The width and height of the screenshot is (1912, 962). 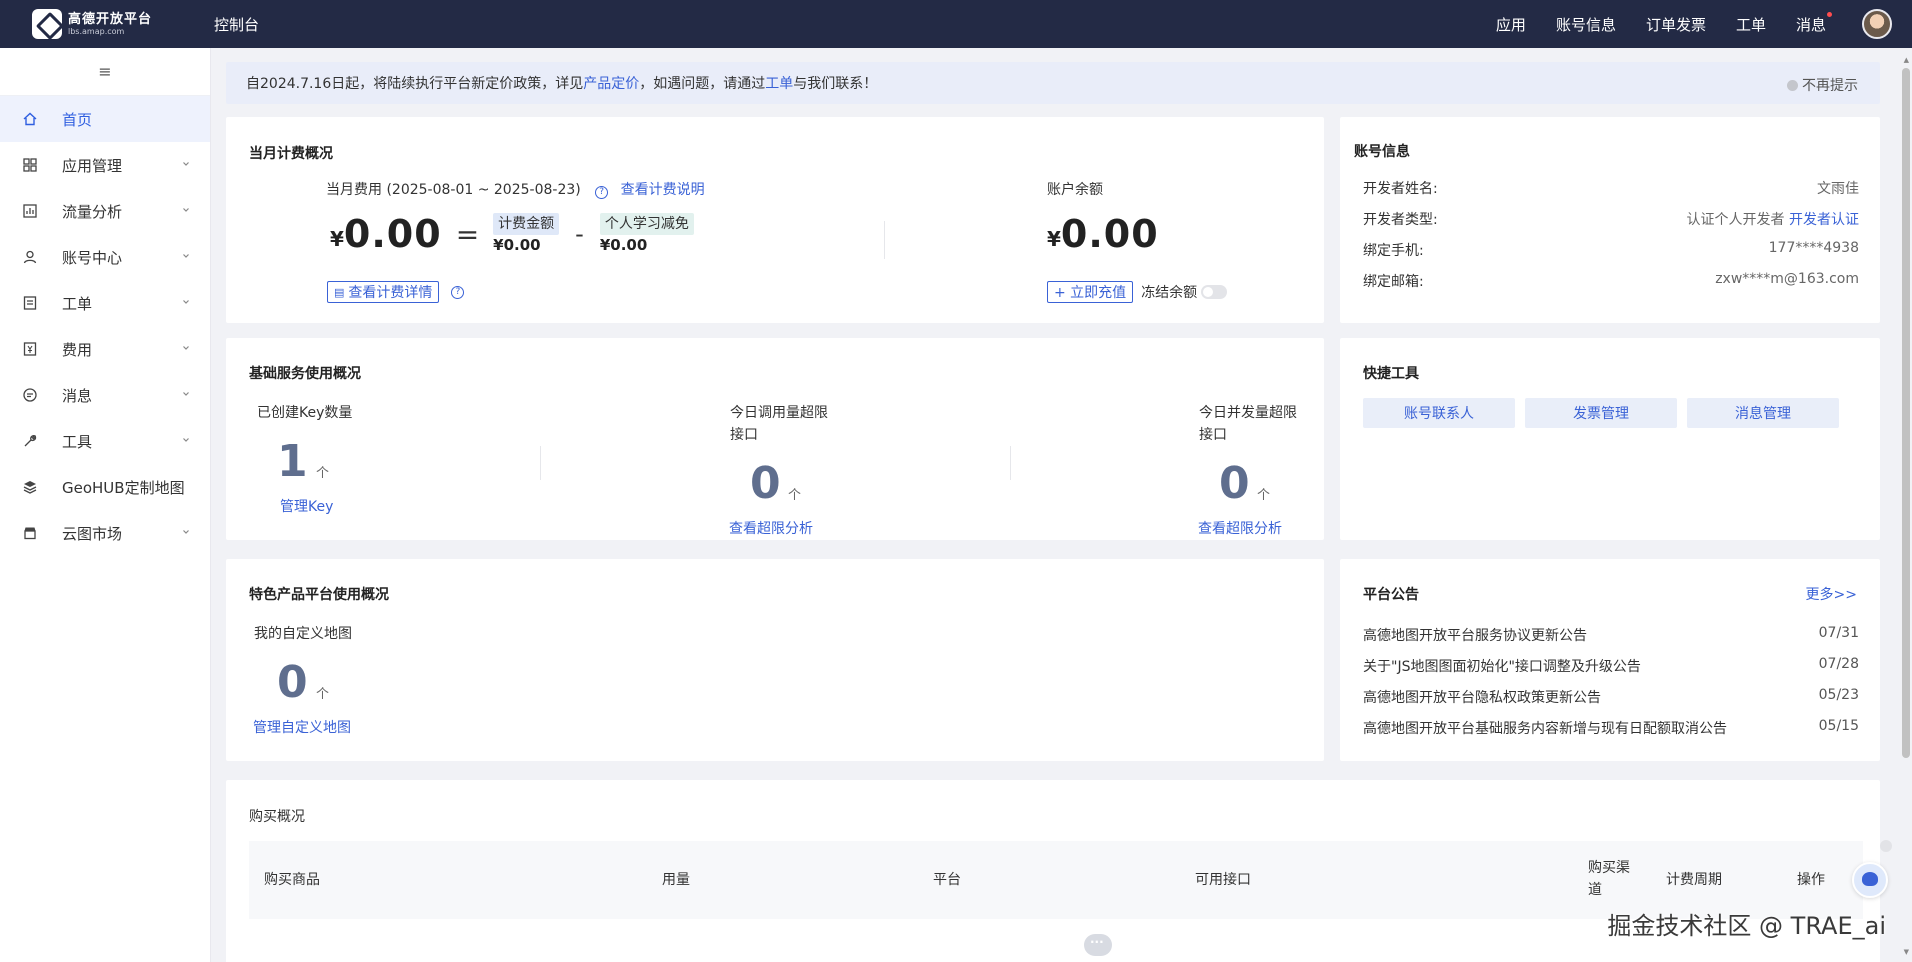 I want to click on assistant-avatar-icon, so click(x=1870, y=880).